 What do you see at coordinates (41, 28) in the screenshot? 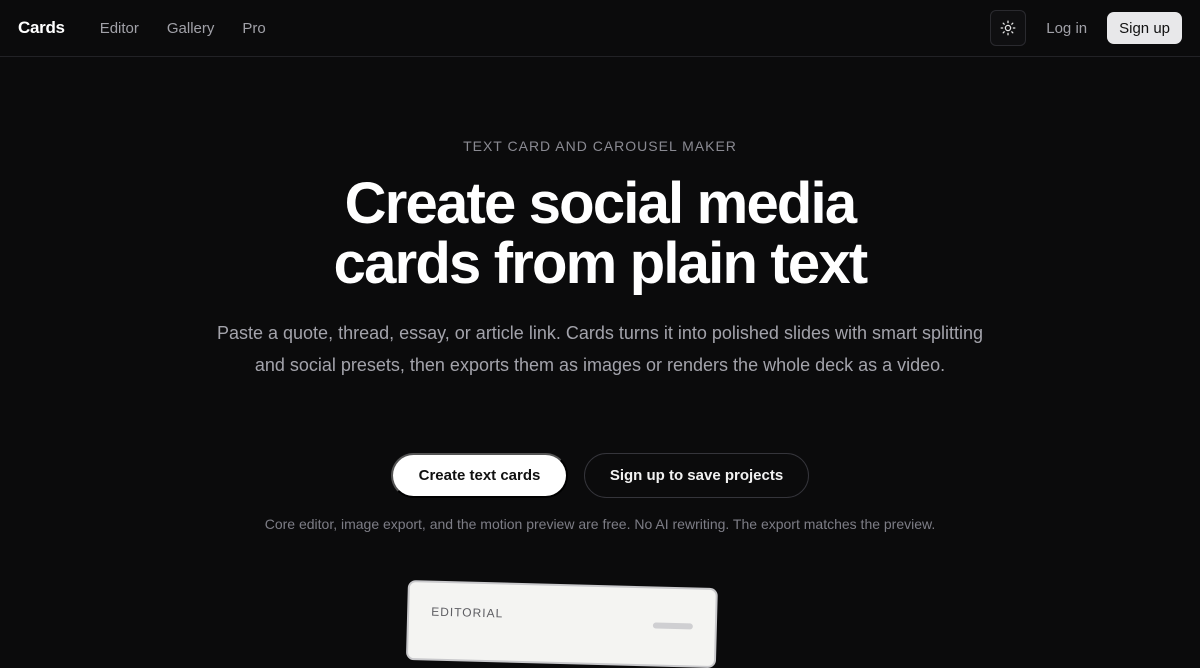
I see `brand-logo: Cards` at bounding box center [41, 28].